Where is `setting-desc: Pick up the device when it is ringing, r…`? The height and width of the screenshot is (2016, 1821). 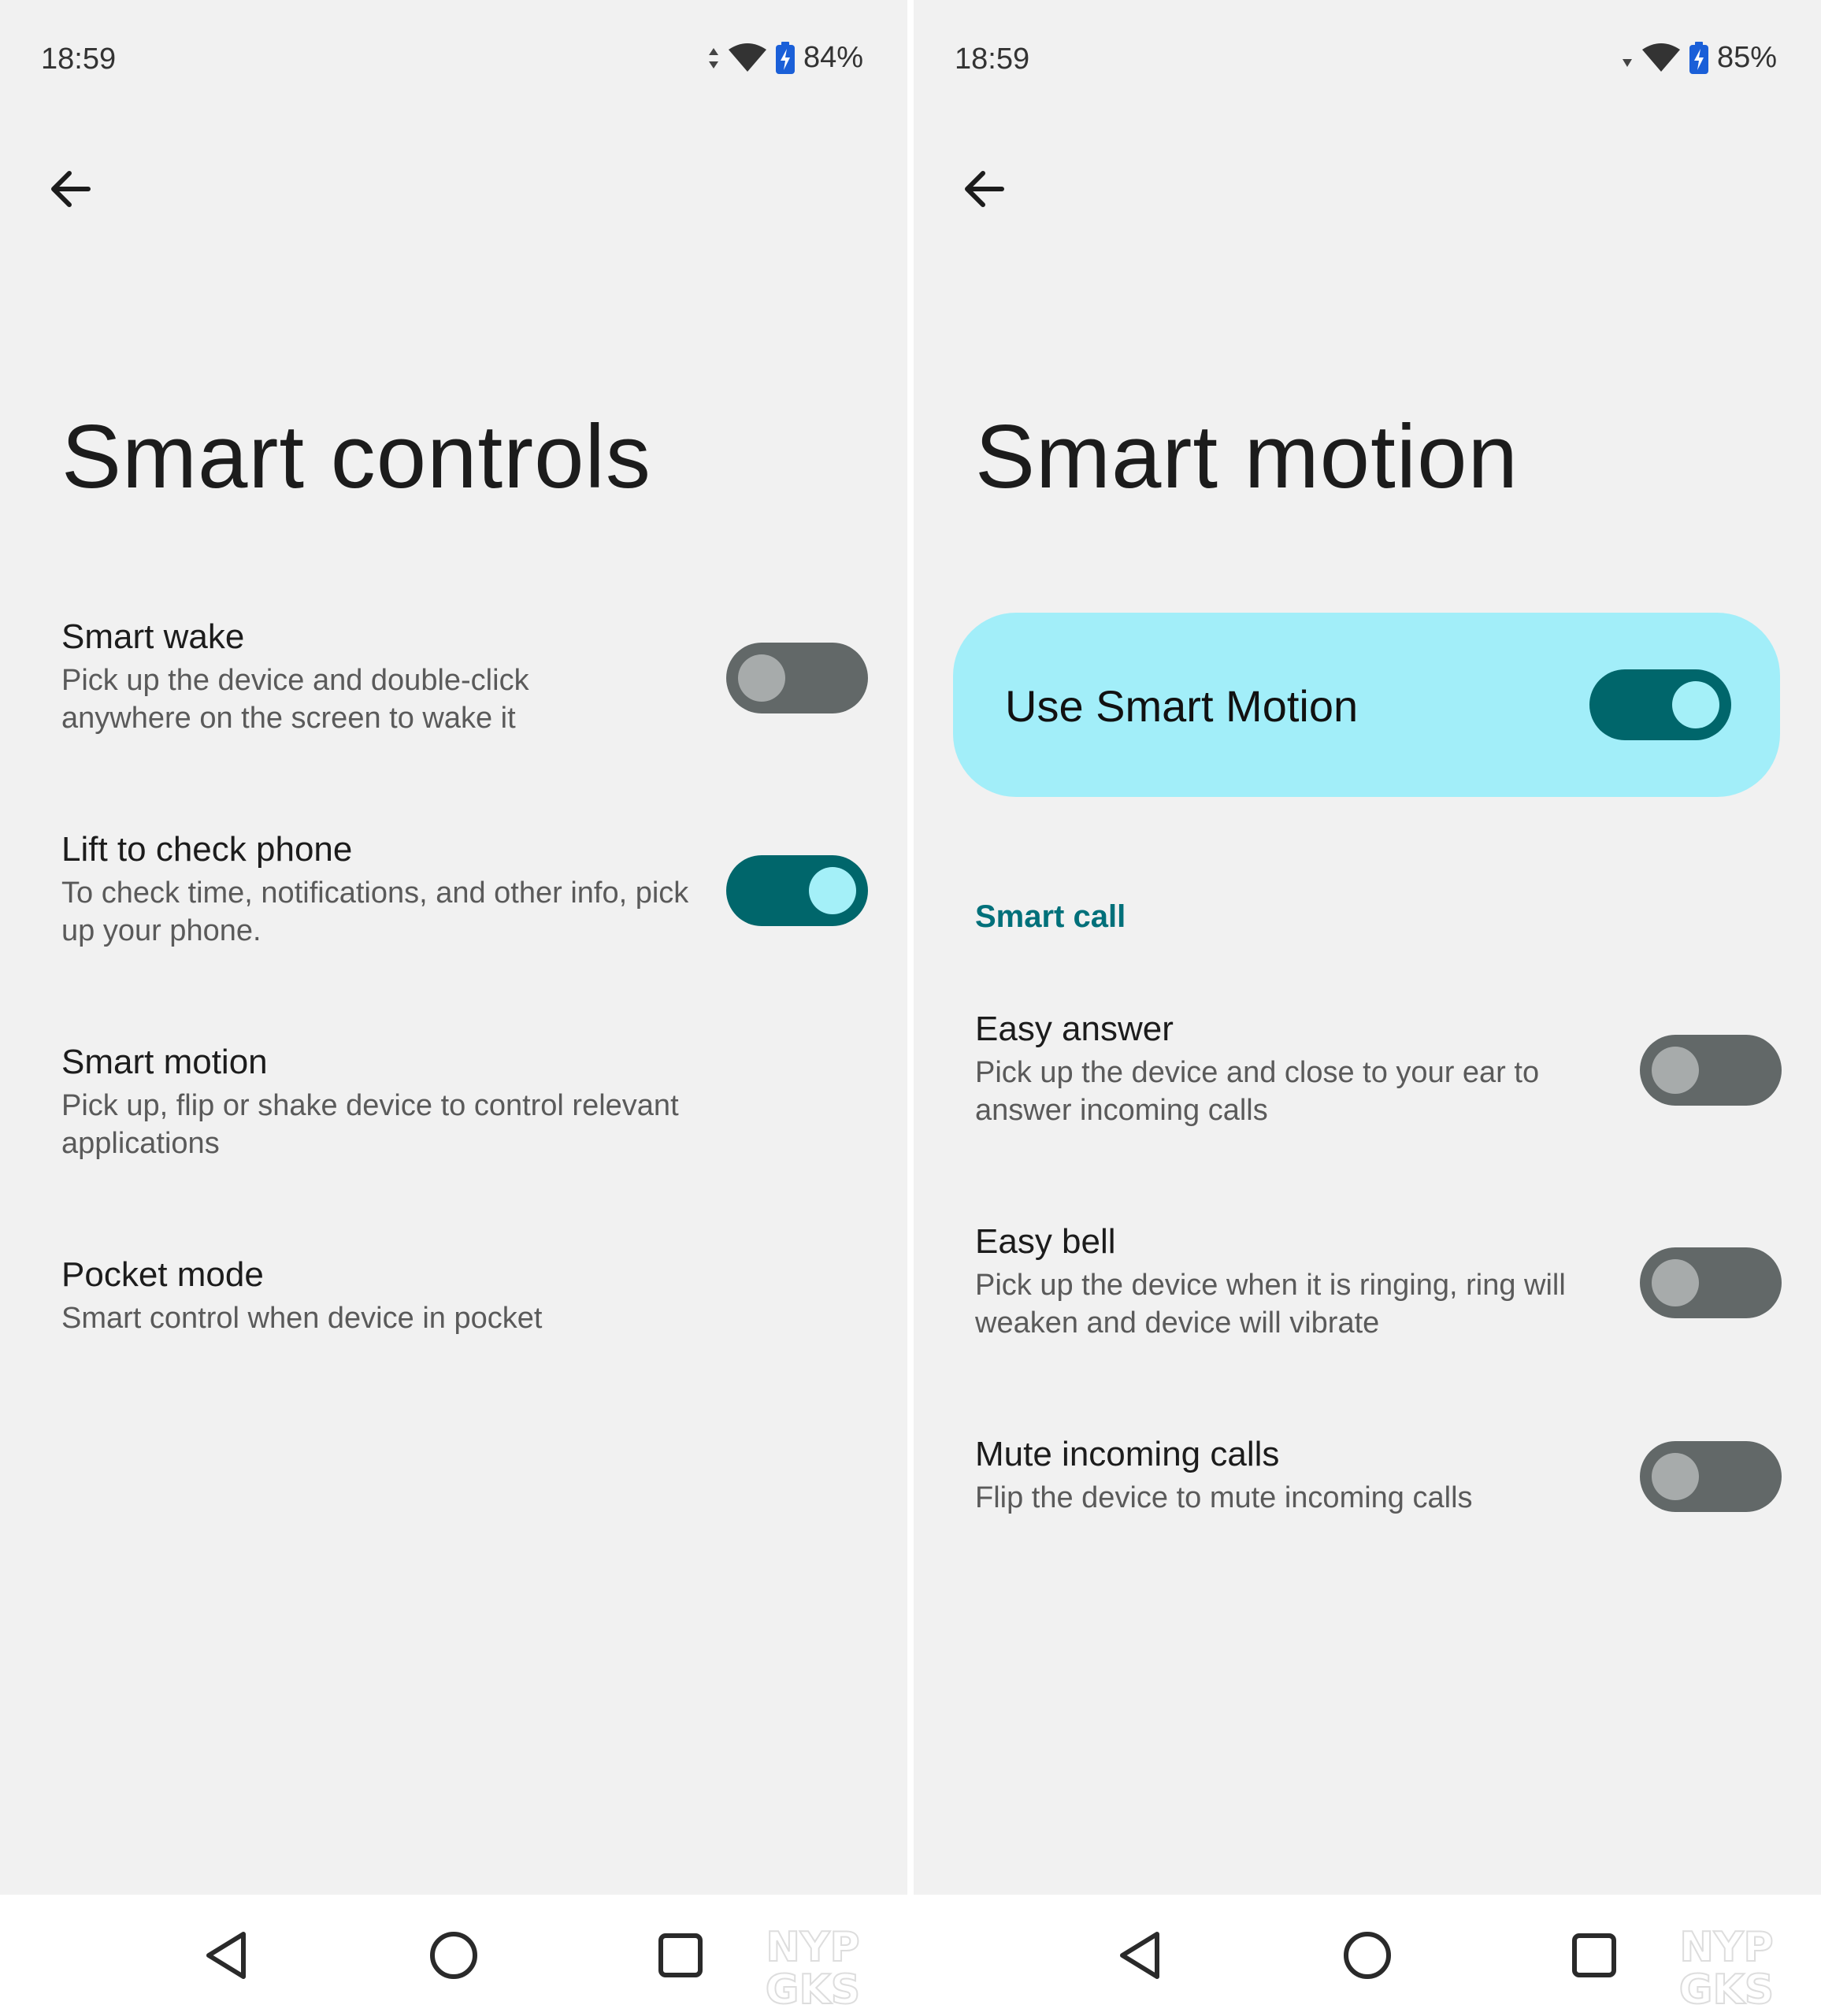
setting-desc: Pick up the device when it is ringing, r… is located at coordinates (1270, 1304).